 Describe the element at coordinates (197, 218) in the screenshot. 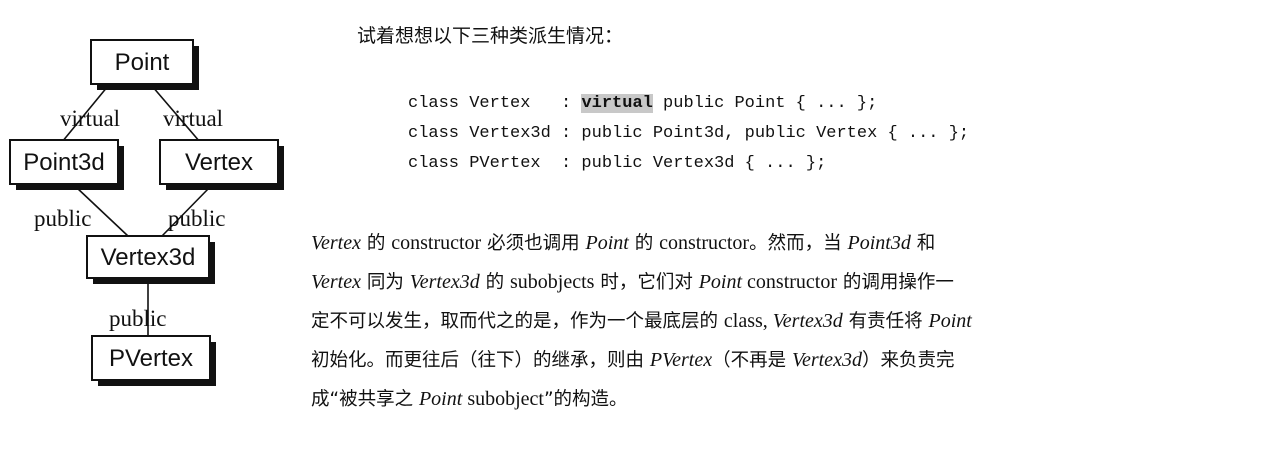

I see `edge-label-vertex3d-vertex: public` at that location.